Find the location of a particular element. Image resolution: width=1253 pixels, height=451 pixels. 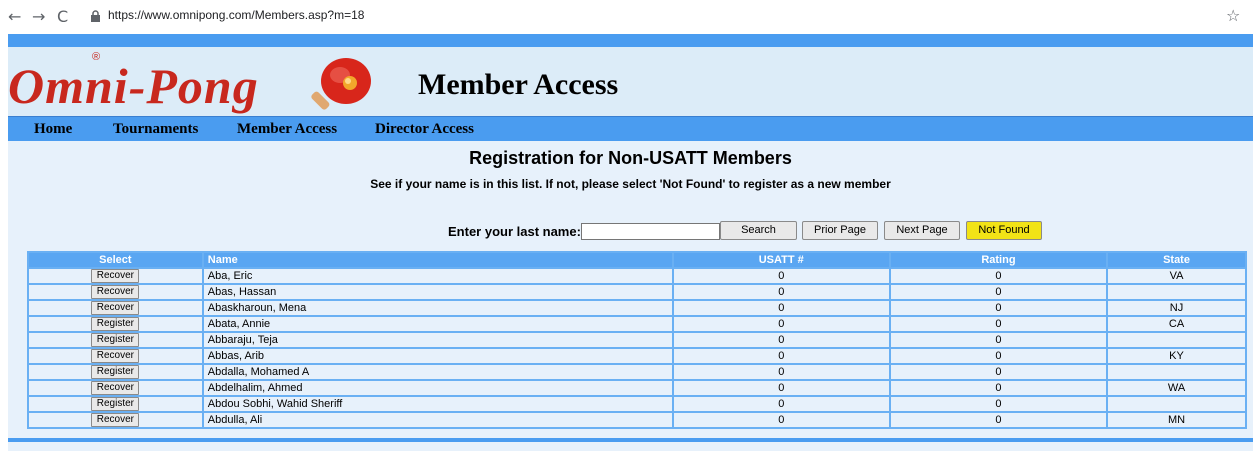

header-select: Select is located at coordinates (115, 260).